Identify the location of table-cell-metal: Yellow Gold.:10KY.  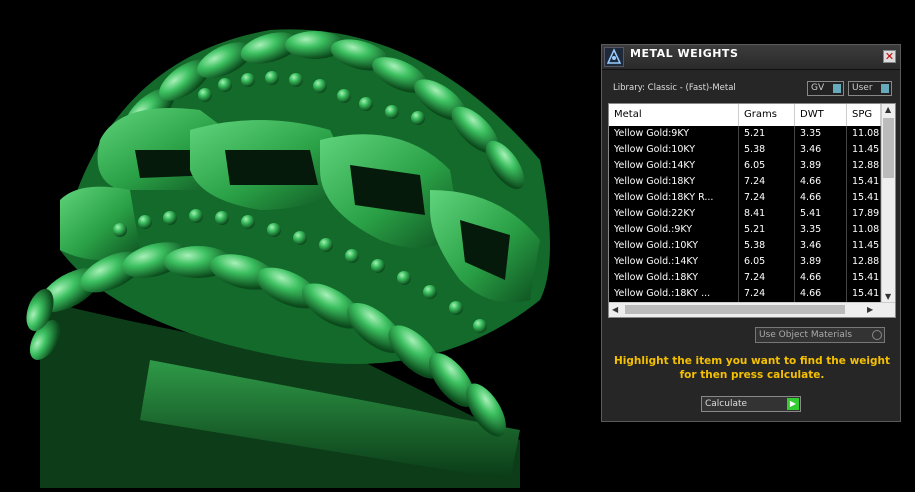
(674, 246).